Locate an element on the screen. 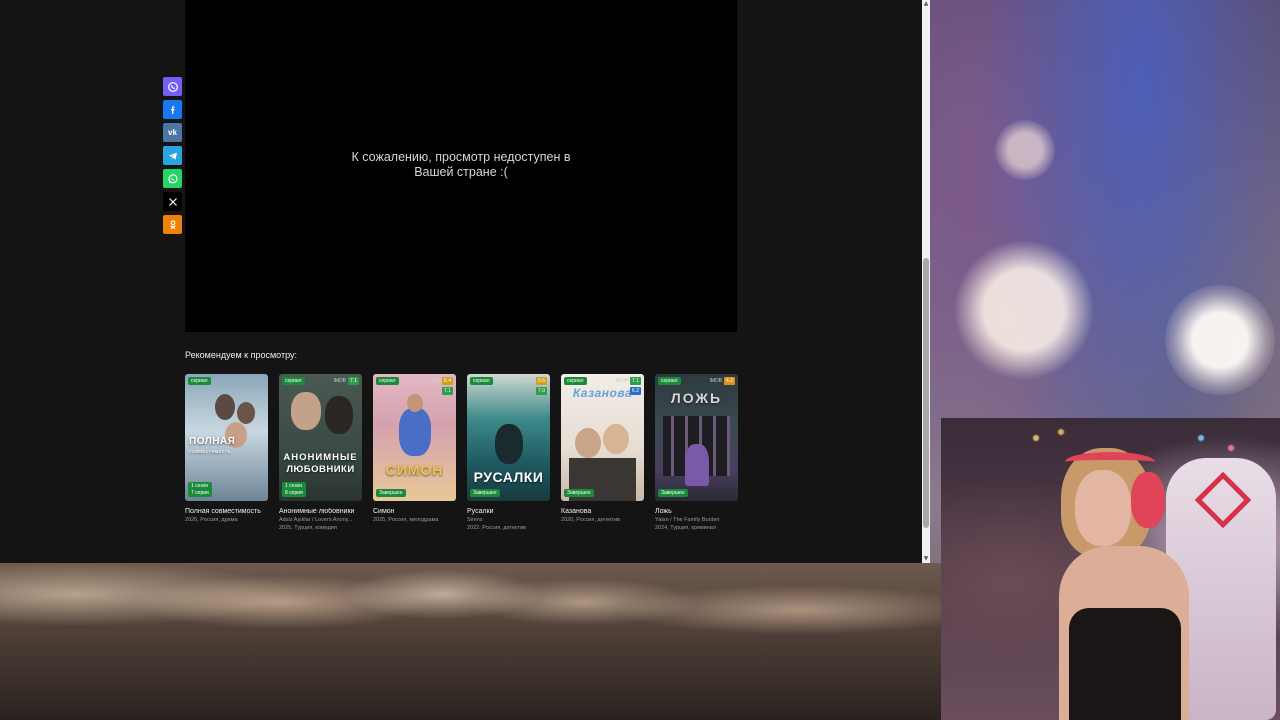  status-badge: 1 сезон 8 серия is located at coordinates (294, 489).